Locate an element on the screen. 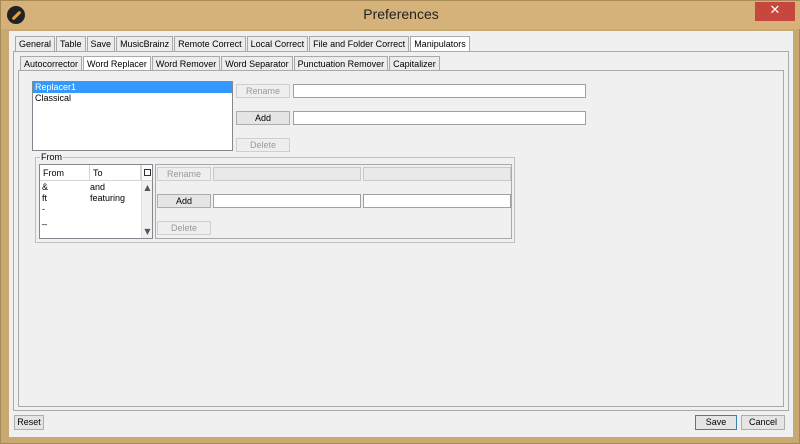 This screenshot has width=800, height=444. tab-remote-correct: Remote Correct is located at coordinates (210, 43).